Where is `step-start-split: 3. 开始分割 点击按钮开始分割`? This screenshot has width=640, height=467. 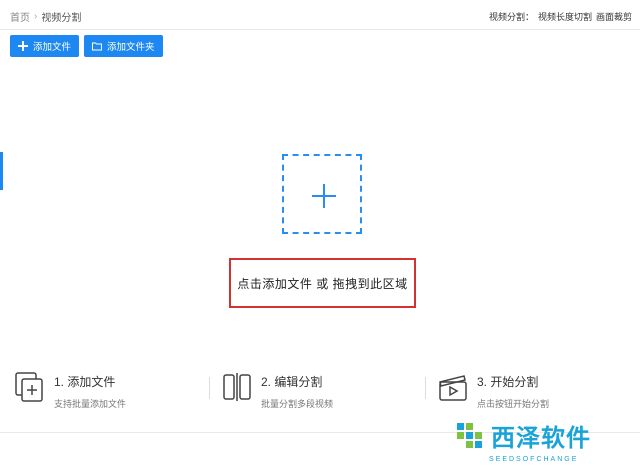
step-start-split: 3. 开始分割 点击按钮开始分割 is located at coordinates (493, 387).